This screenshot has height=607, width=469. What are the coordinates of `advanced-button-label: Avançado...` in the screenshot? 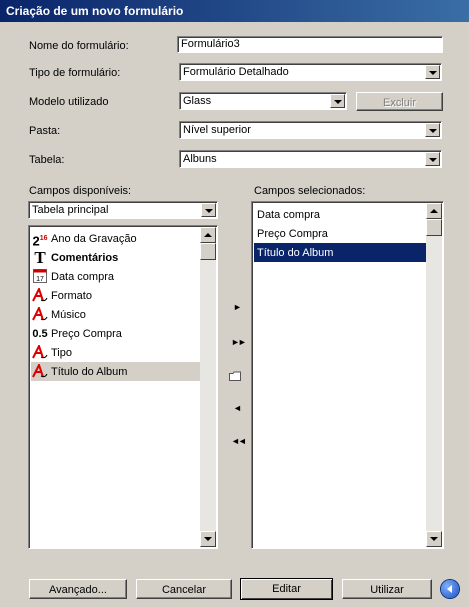 It's located at (78, 590).